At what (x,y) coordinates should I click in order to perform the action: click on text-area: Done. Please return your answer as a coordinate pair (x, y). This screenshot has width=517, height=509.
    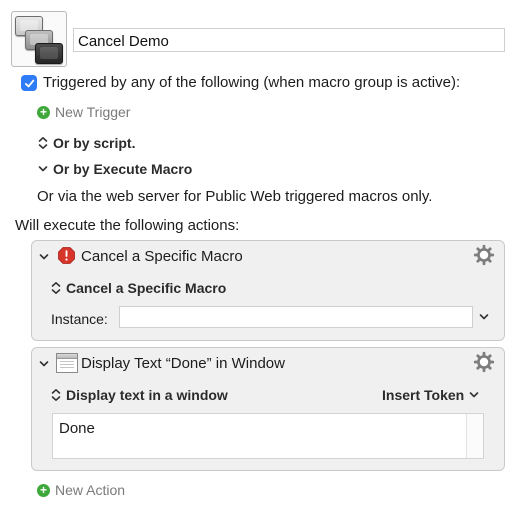
    Looking at the image, I should click on (268, 436).